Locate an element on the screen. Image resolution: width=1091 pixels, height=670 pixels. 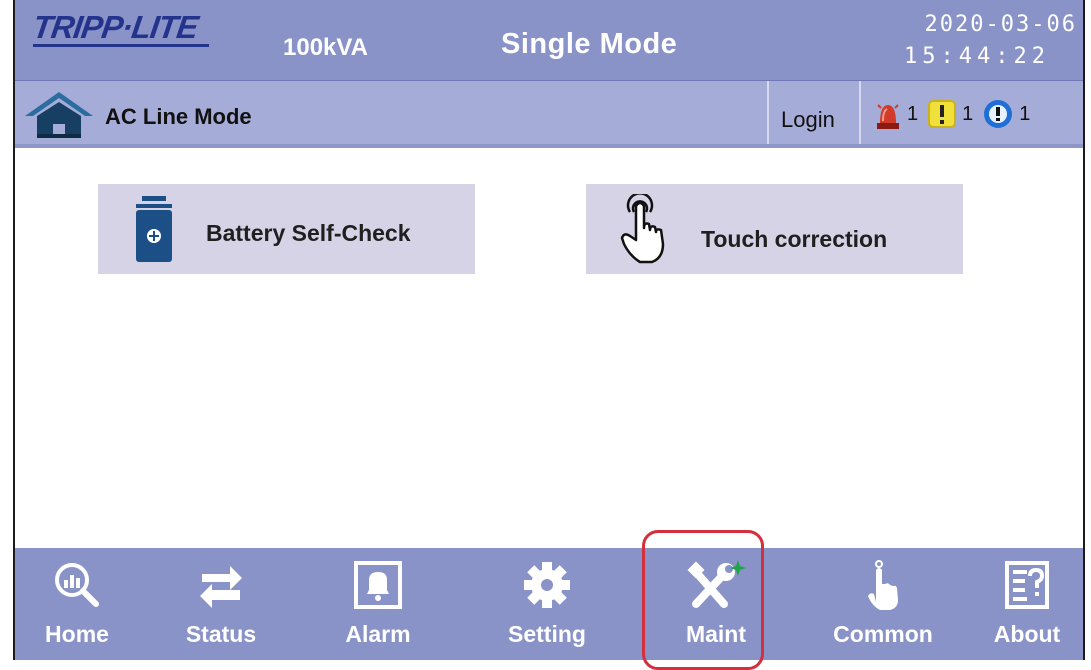
touch-hand-icon is located at coordinates (642, 229).